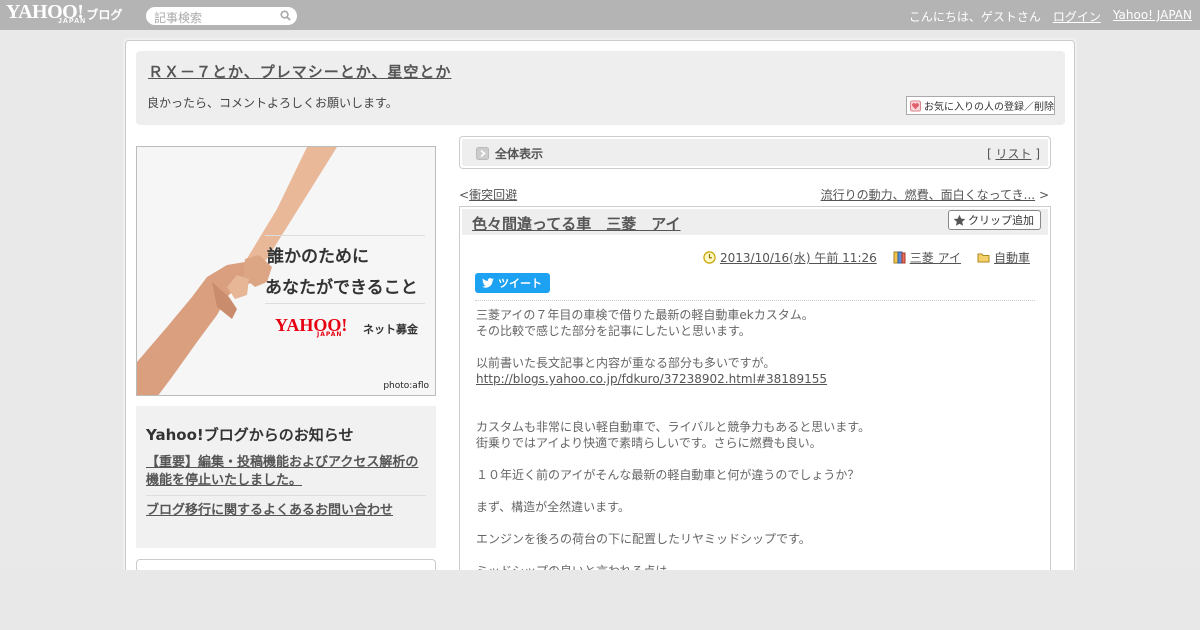  What do you see at coordinates (643, 539) in the screenshot?
I see `article-paragraph: エンジンを後ろの荷台の下に配置したリヤミッドシップです。` at bounding box center [643, 539].